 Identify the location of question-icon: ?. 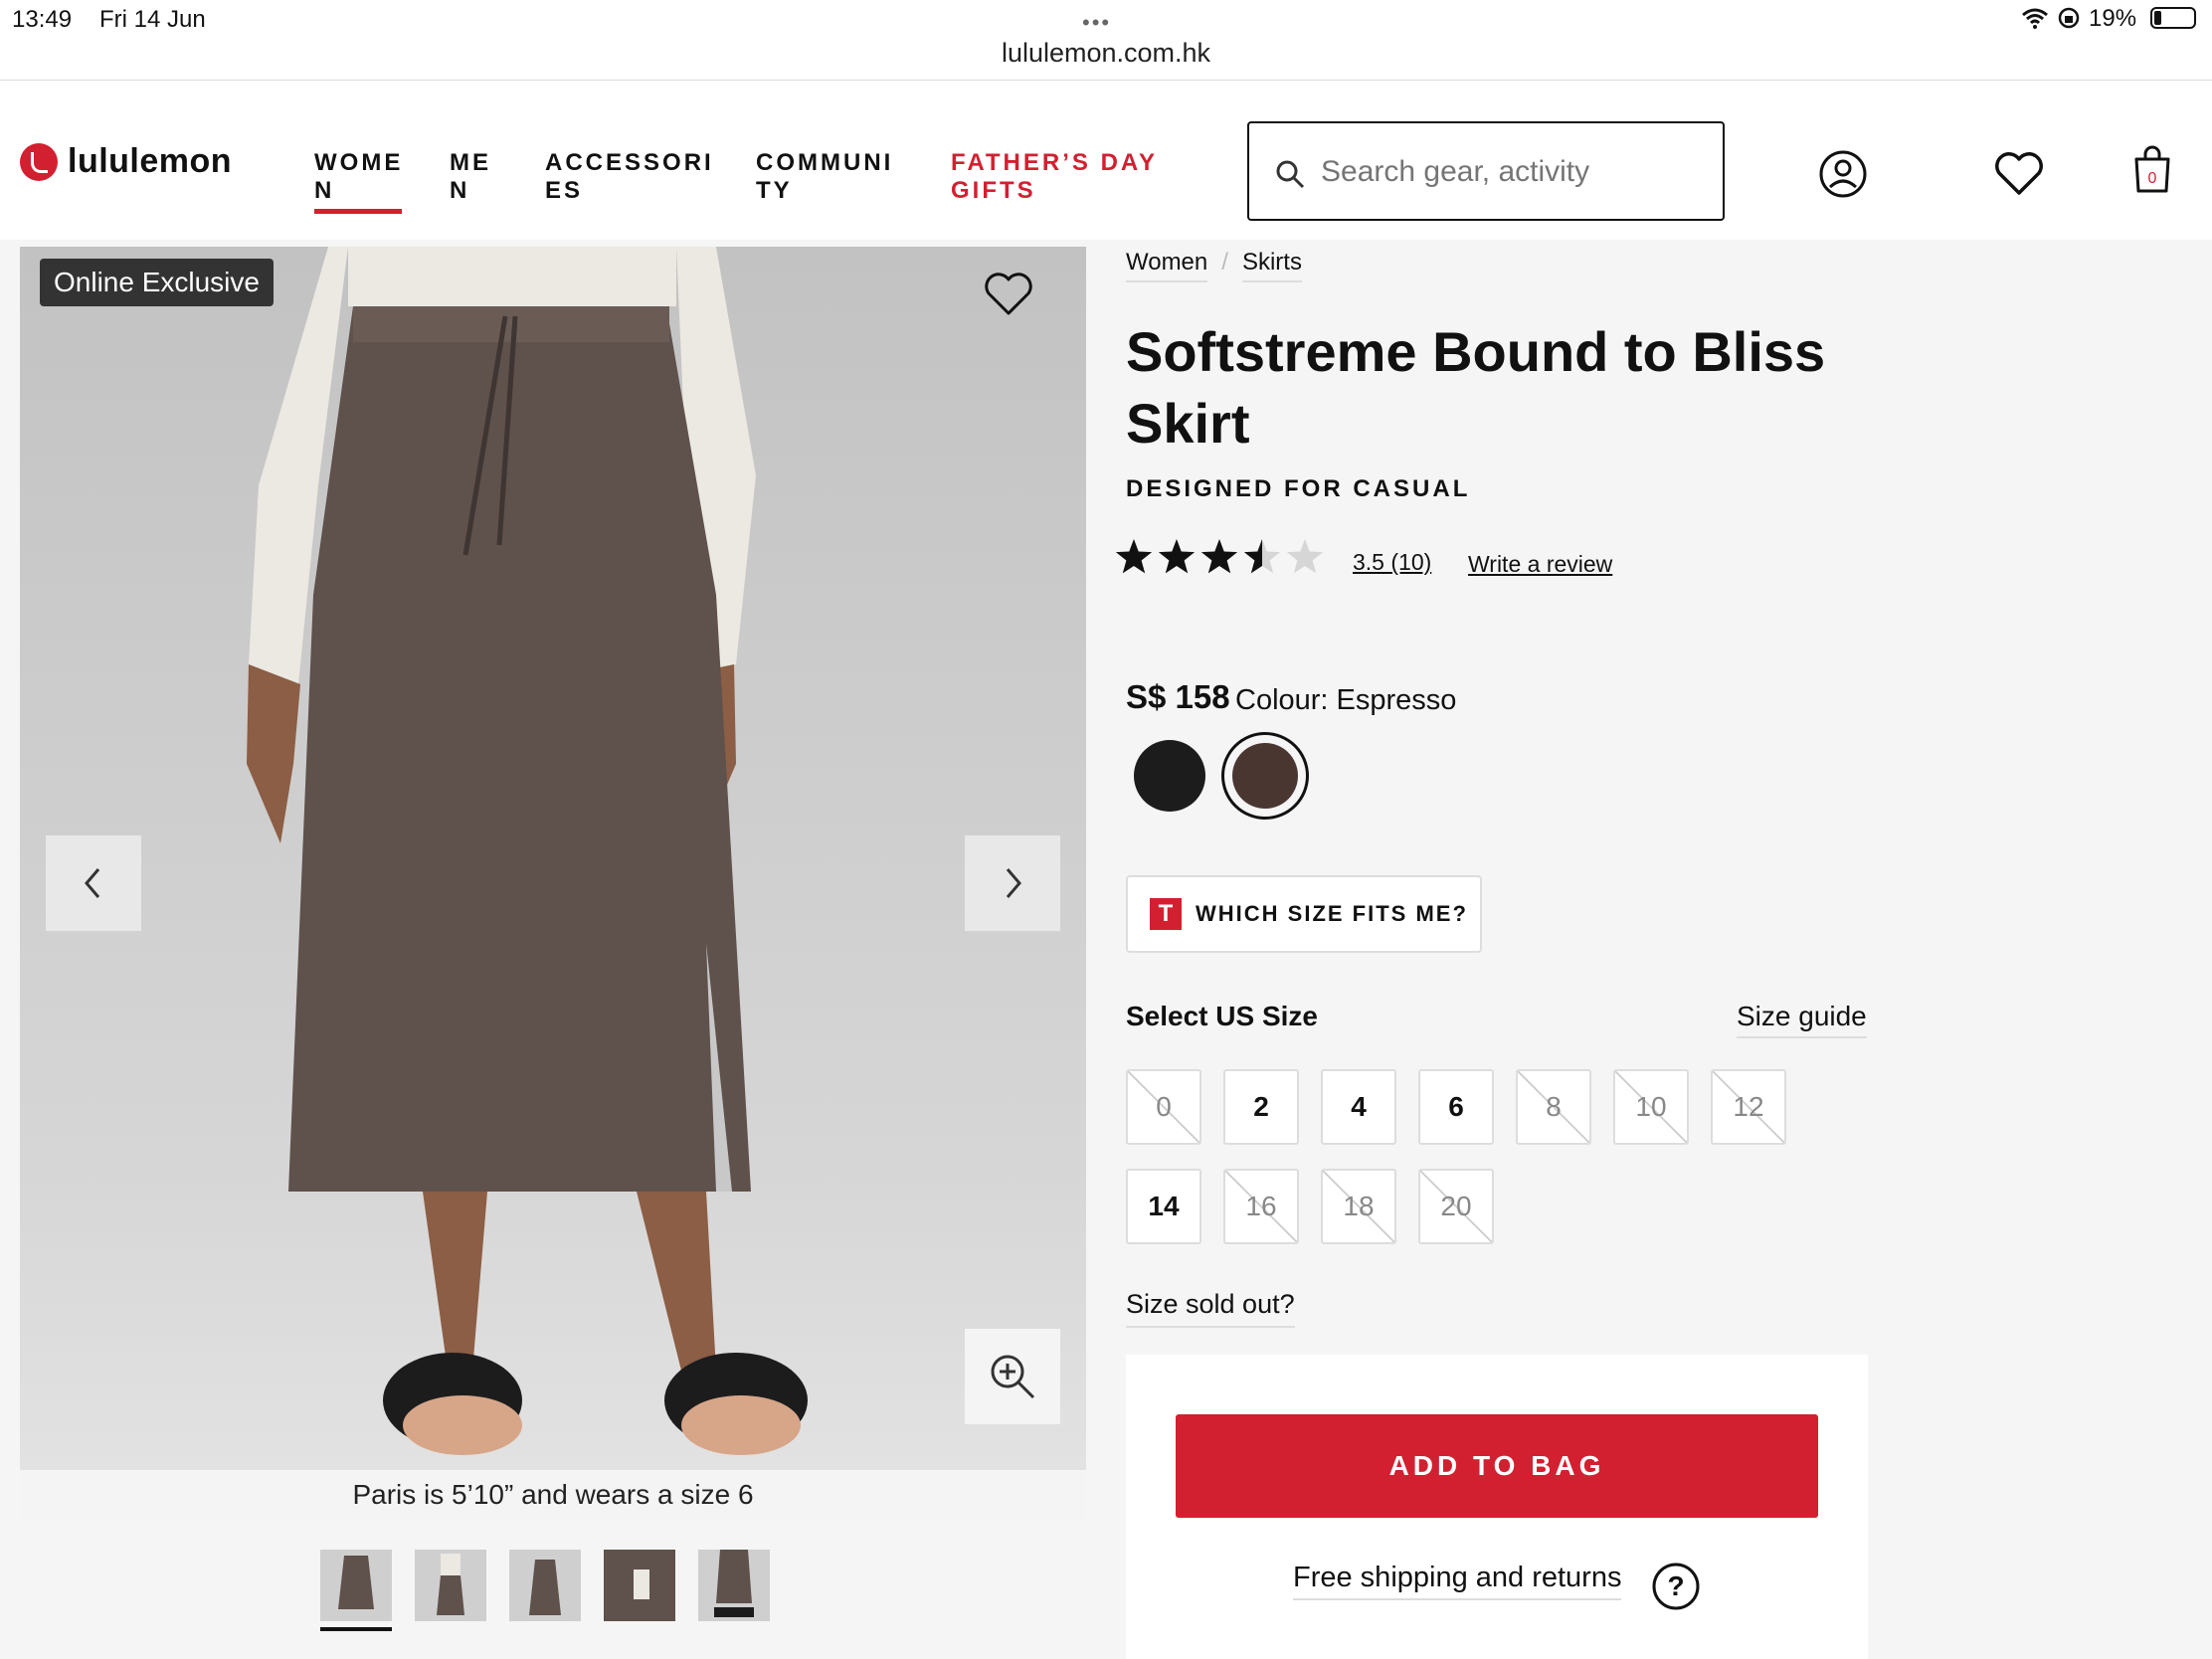
(1676, 1586).